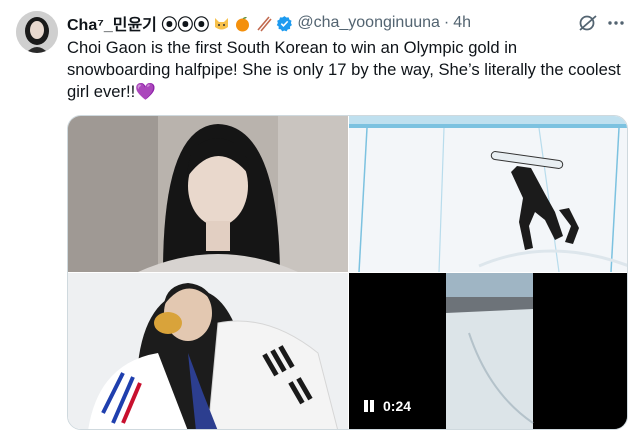 Image resolution: width=640 pixels, height=438 pixels. What do you see at coordinates (284, 23) in the screenshot?
I see `verified-badge-icon` at bounding box center [284, 23].